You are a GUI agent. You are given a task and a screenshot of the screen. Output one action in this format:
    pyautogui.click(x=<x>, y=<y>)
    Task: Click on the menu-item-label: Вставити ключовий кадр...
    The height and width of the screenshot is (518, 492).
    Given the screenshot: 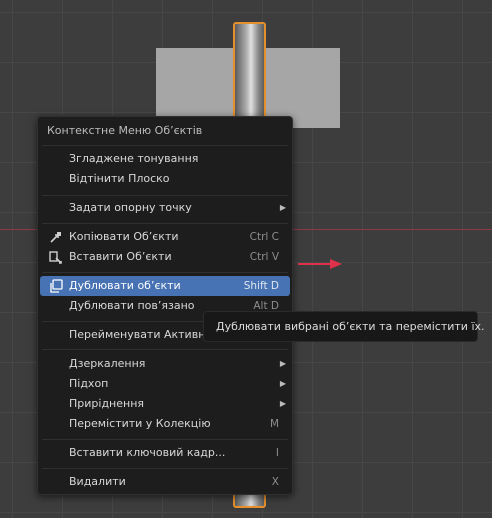 What is the action you would take?
    pyautogui.click(x=147, y=452)
    